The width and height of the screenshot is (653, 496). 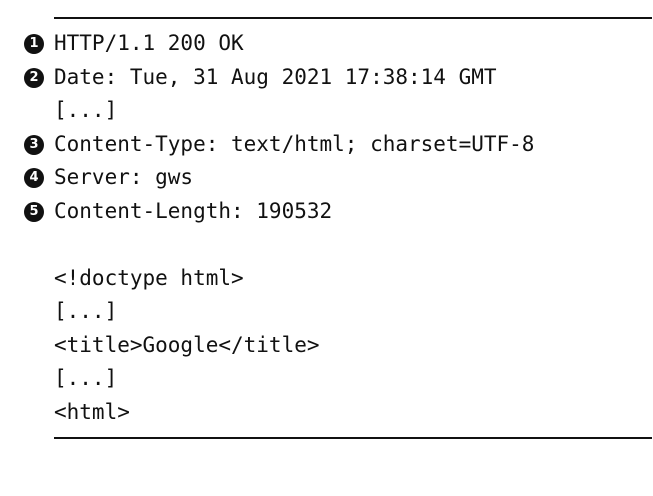 I want to click on header-content-length-line: 5 Content-Length: 190532, so click(x=326, y=212).